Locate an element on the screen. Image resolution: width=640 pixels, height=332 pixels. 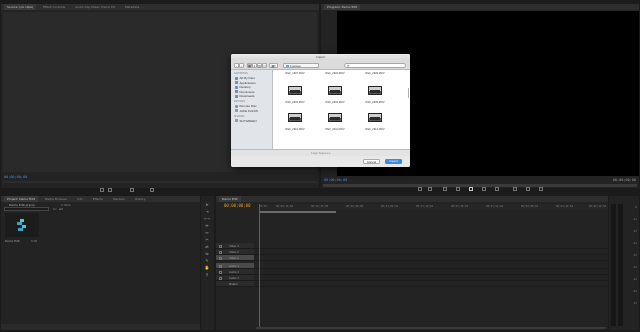
meter-left is located at coordinates (613, 265).